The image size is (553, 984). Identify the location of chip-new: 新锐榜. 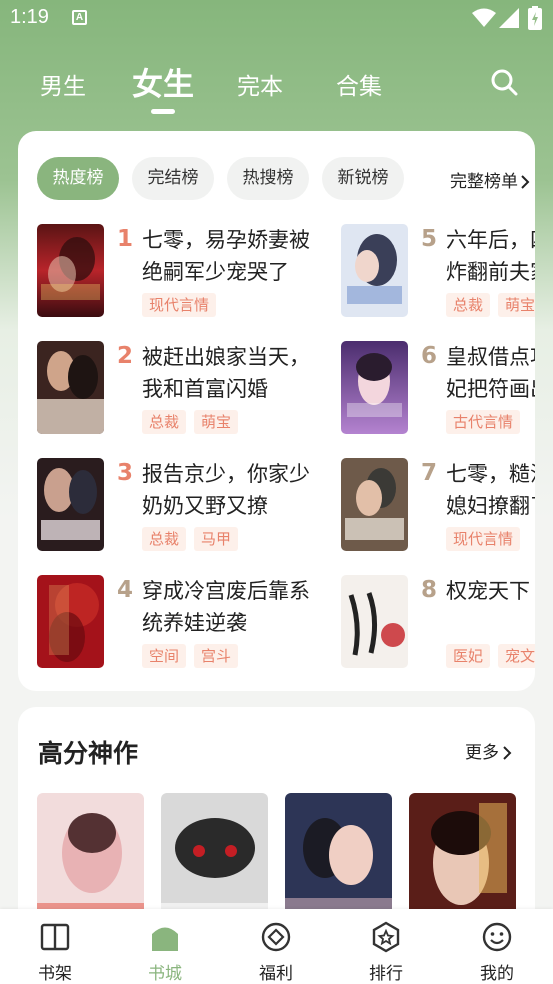
(363, 178).